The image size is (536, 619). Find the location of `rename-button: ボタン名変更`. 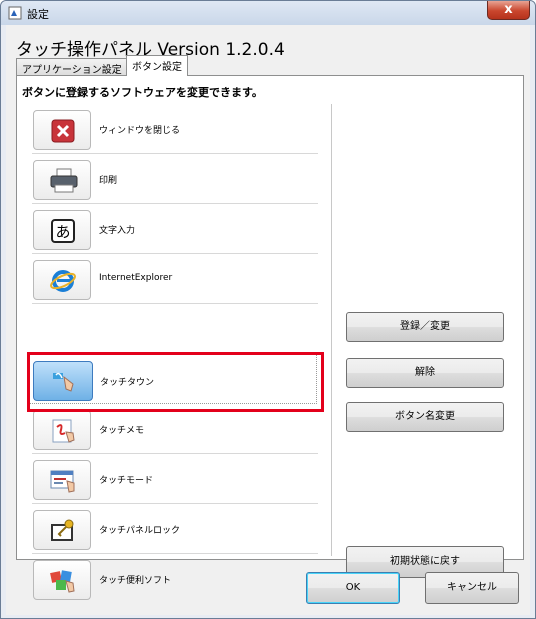

rename-button: ボタン名変更 is located at coordinates (425, 417).